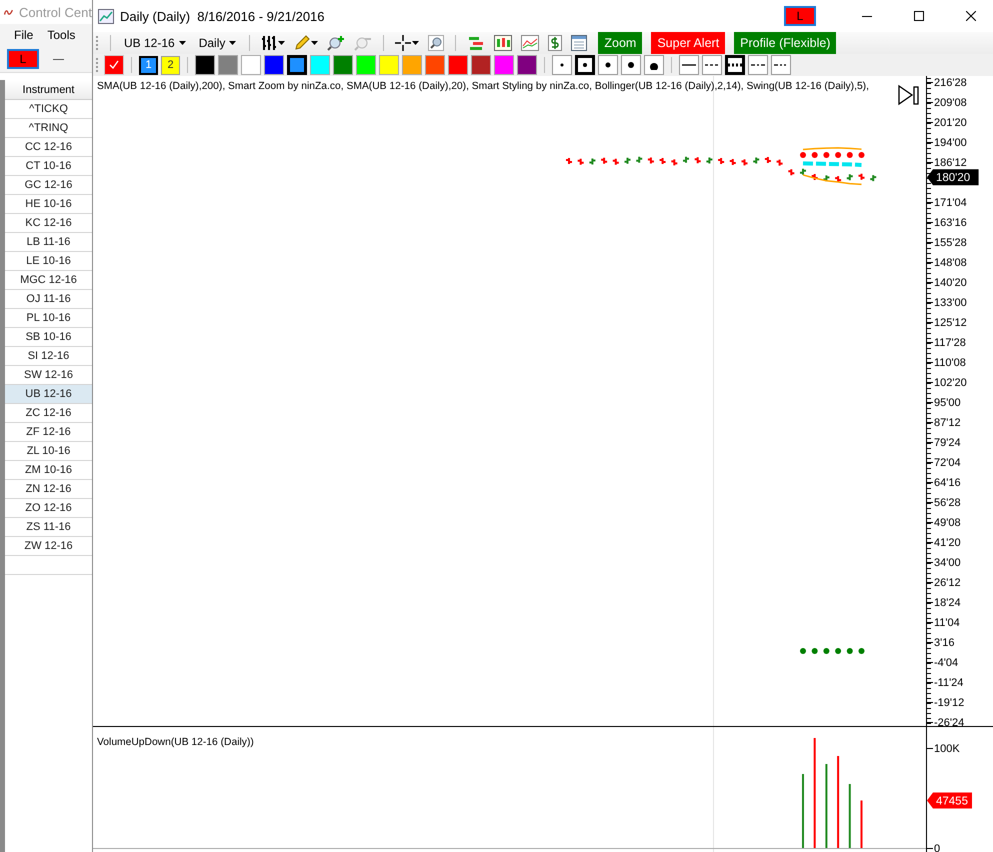  I want to click on pencil-icon, so click(302, 43).